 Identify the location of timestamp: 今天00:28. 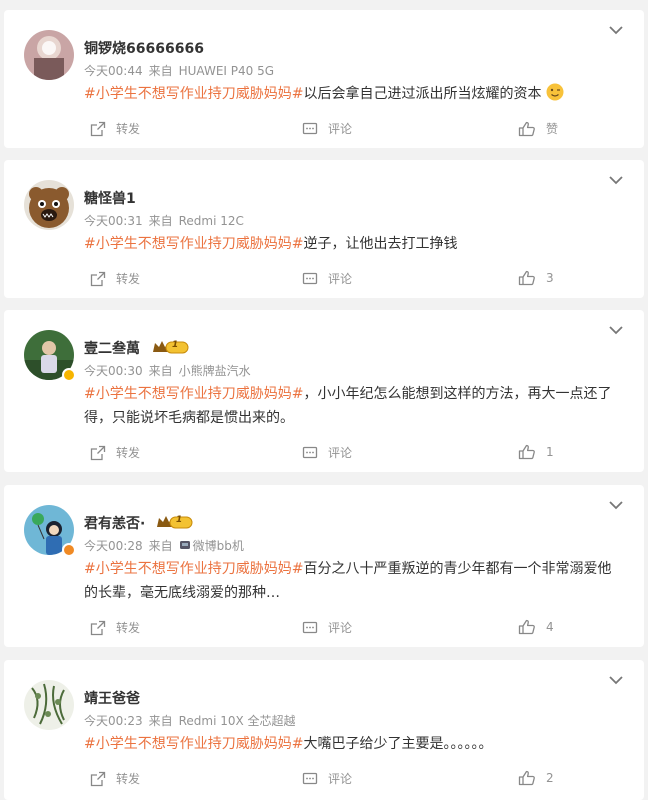
(113, 546).